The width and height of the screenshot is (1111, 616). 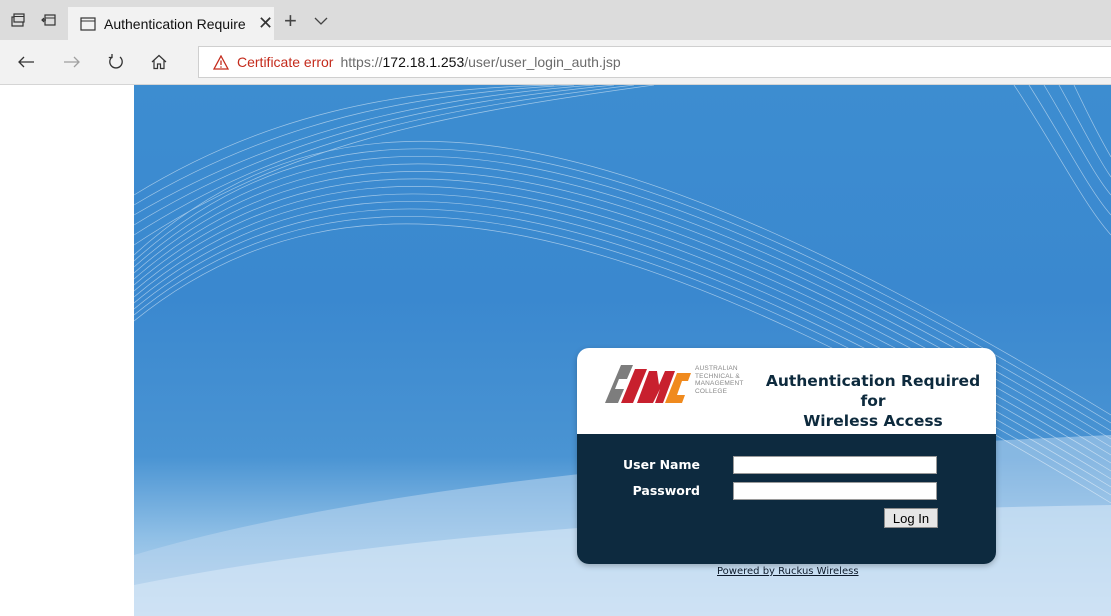 What do you see at coordinates (26, 62) in the screenshot?
I see `back-arrow-icon` at bounding box center [26, 62].